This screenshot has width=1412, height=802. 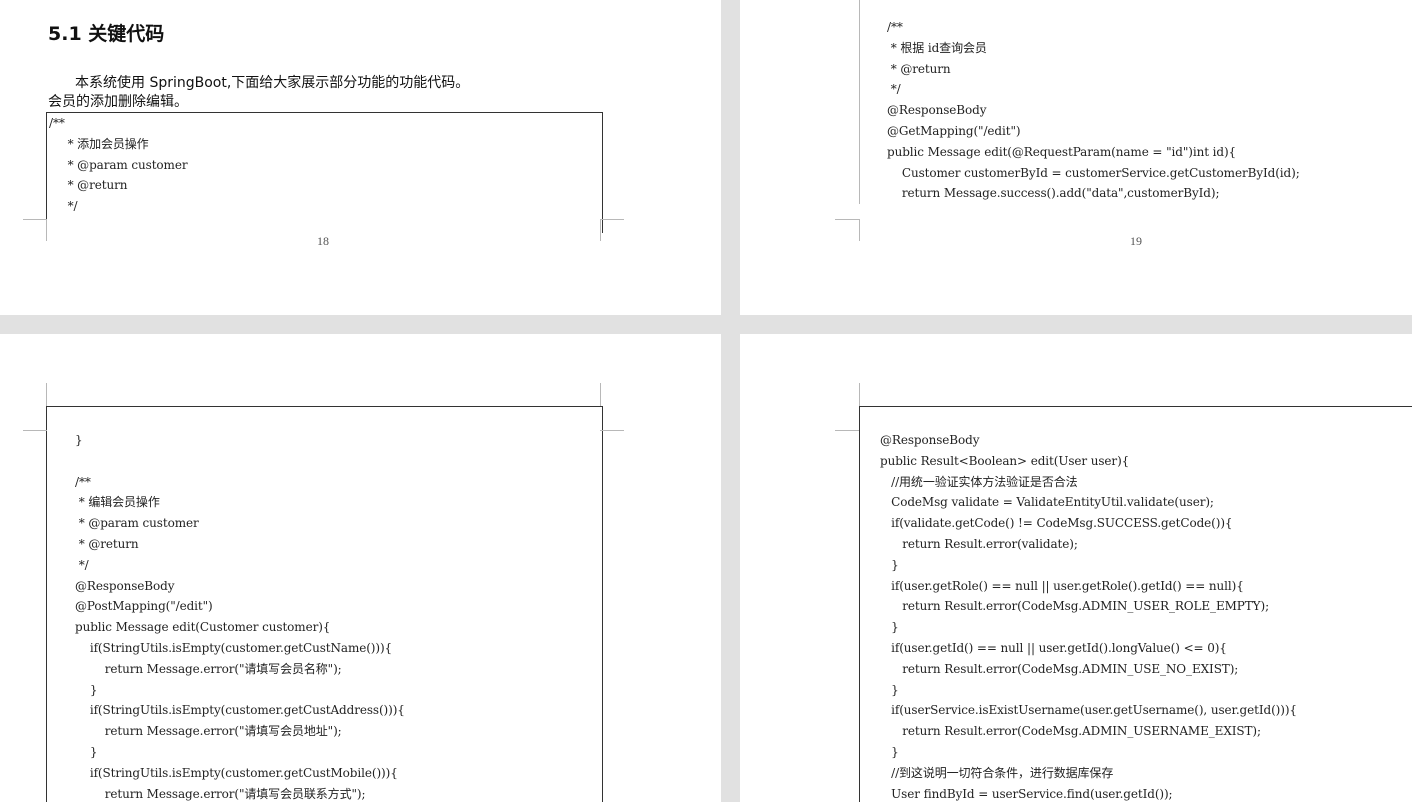 I want to click on page-number: 19, so click(x=1136, y=241).